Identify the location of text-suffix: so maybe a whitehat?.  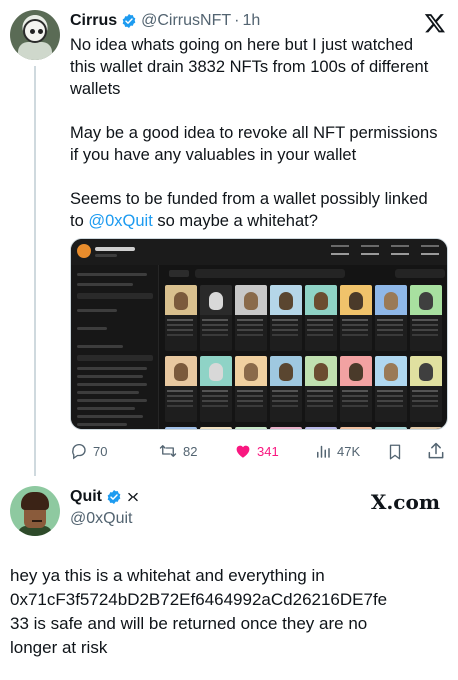
(235, 221).